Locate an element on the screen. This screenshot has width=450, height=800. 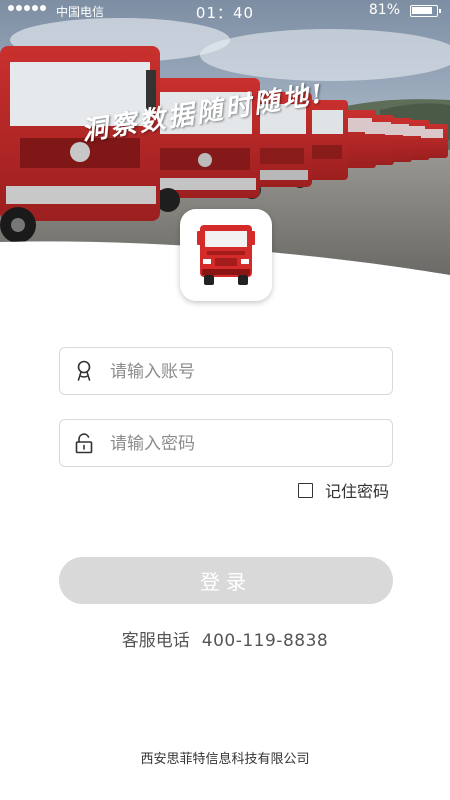
battery-percentage: 81% is located at coordinates (384, 10).